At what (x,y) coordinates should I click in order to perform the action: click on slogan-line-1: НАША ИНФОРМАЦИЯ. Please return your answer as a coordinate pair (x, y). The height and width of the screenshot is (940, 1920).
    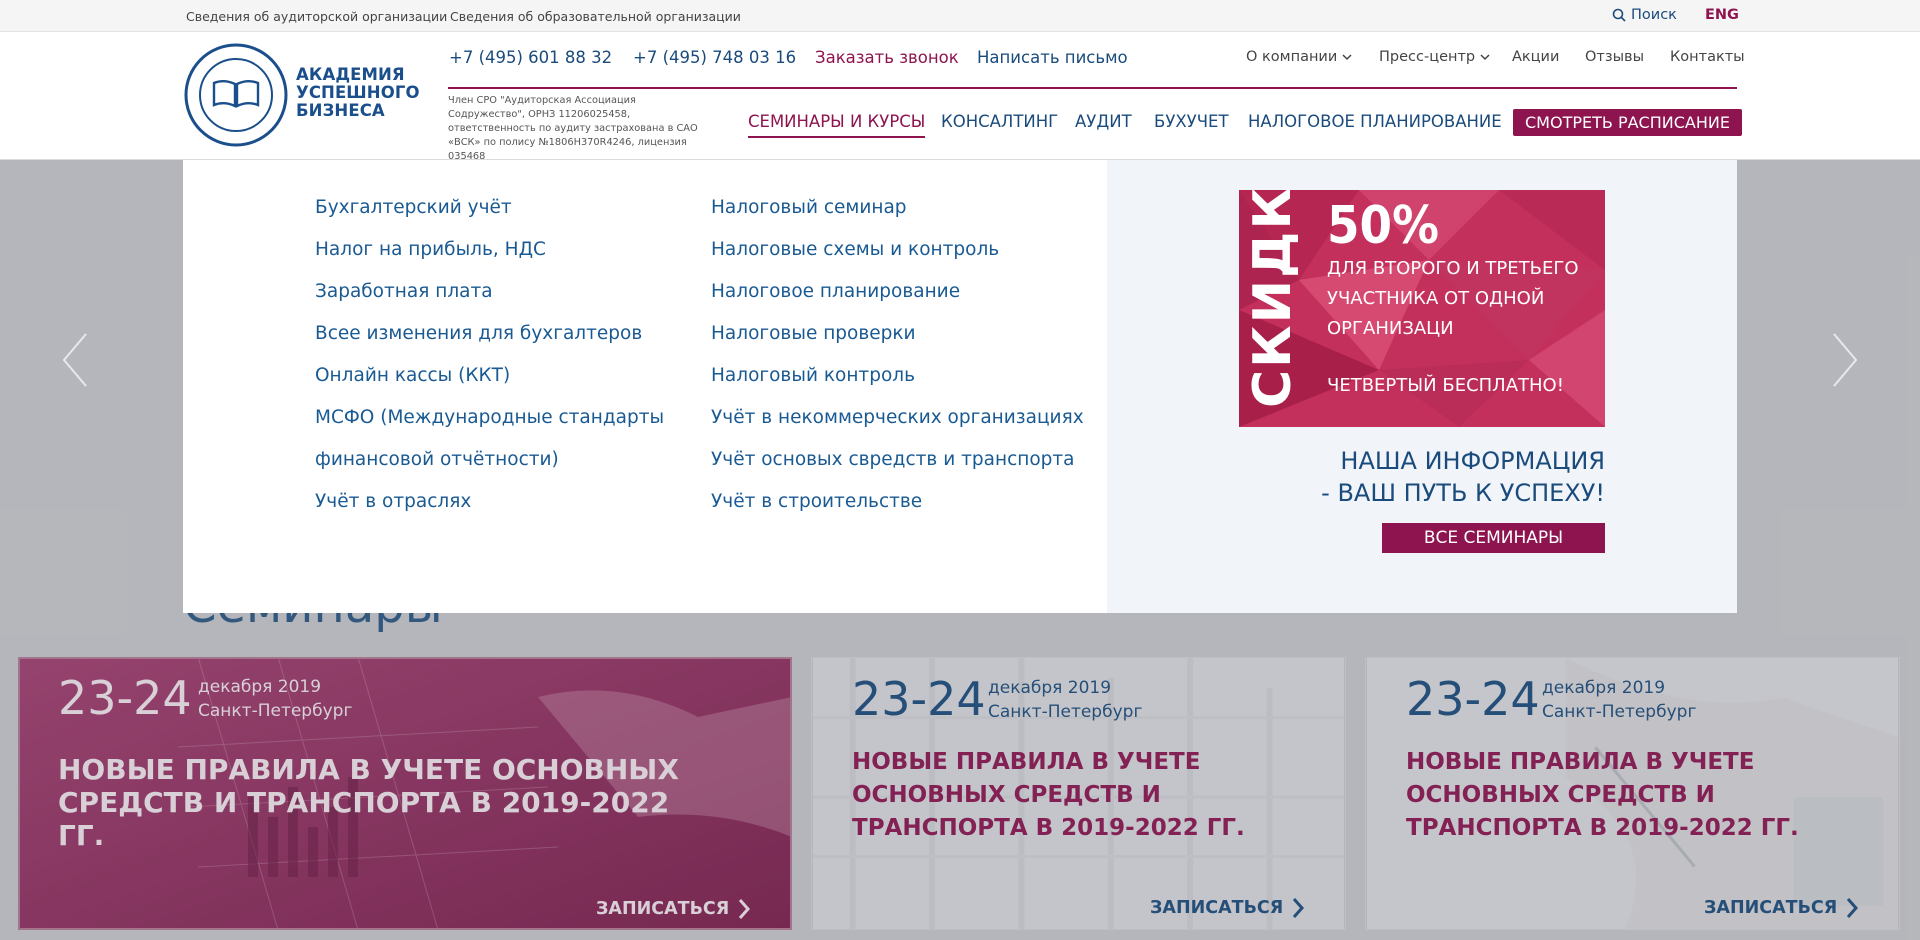
    Looking at the image, I should click on (1472, 461).